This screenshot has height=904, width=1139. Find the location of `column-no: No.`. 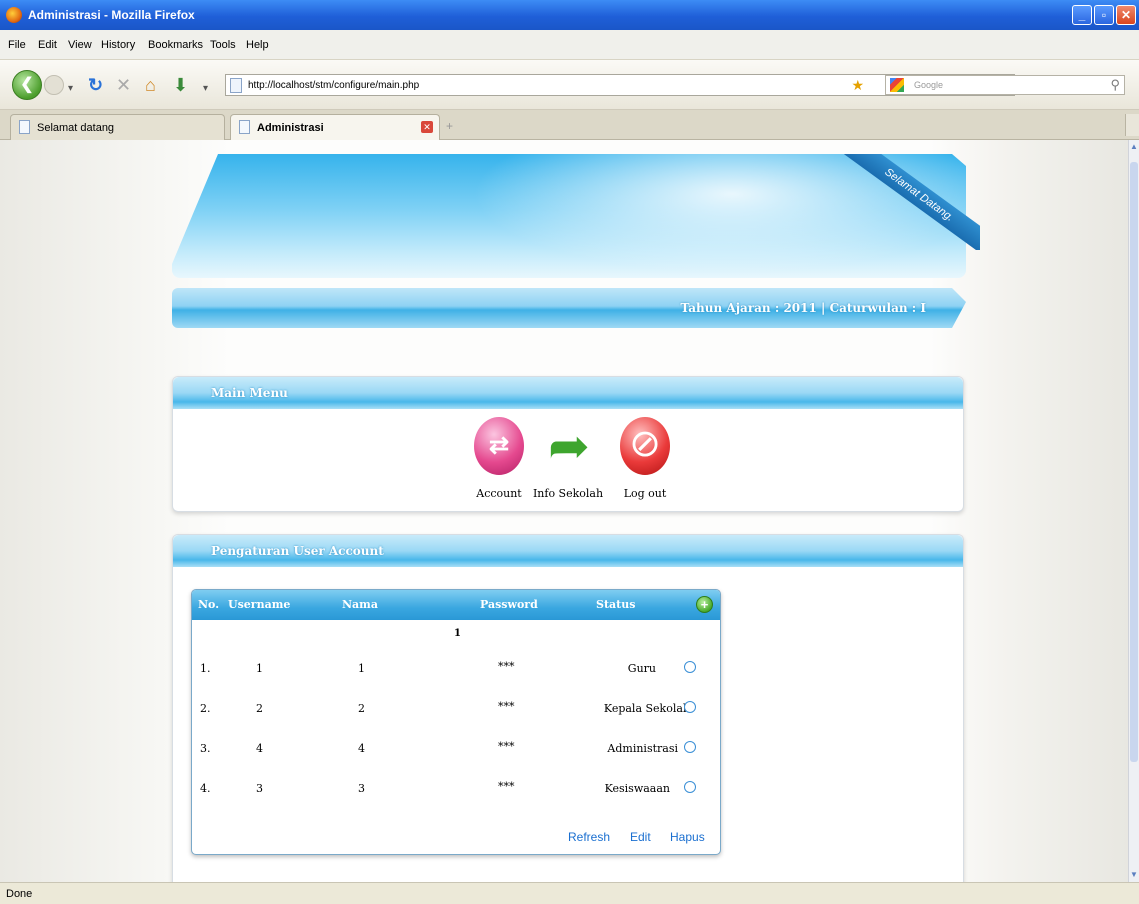

column-no: No. is located at coordinates (209, 604).